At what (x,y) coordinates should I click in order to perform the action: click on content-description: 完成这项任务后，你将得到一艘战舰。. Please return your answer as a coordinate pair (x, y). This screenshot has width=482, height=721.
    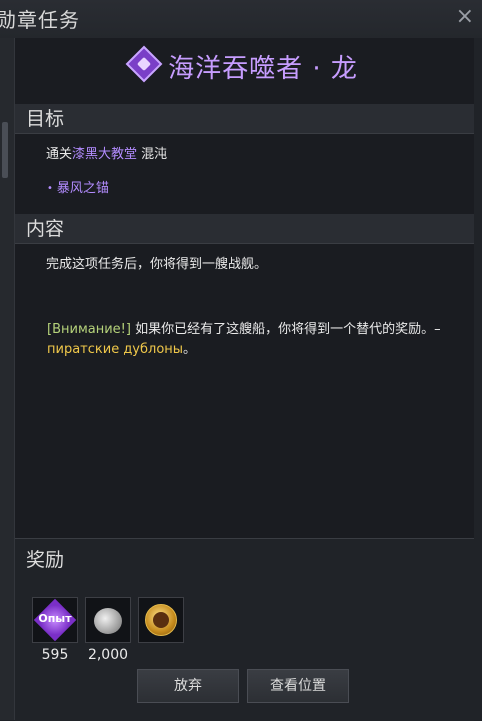
    Looking at the image, I should click on (157, 264).